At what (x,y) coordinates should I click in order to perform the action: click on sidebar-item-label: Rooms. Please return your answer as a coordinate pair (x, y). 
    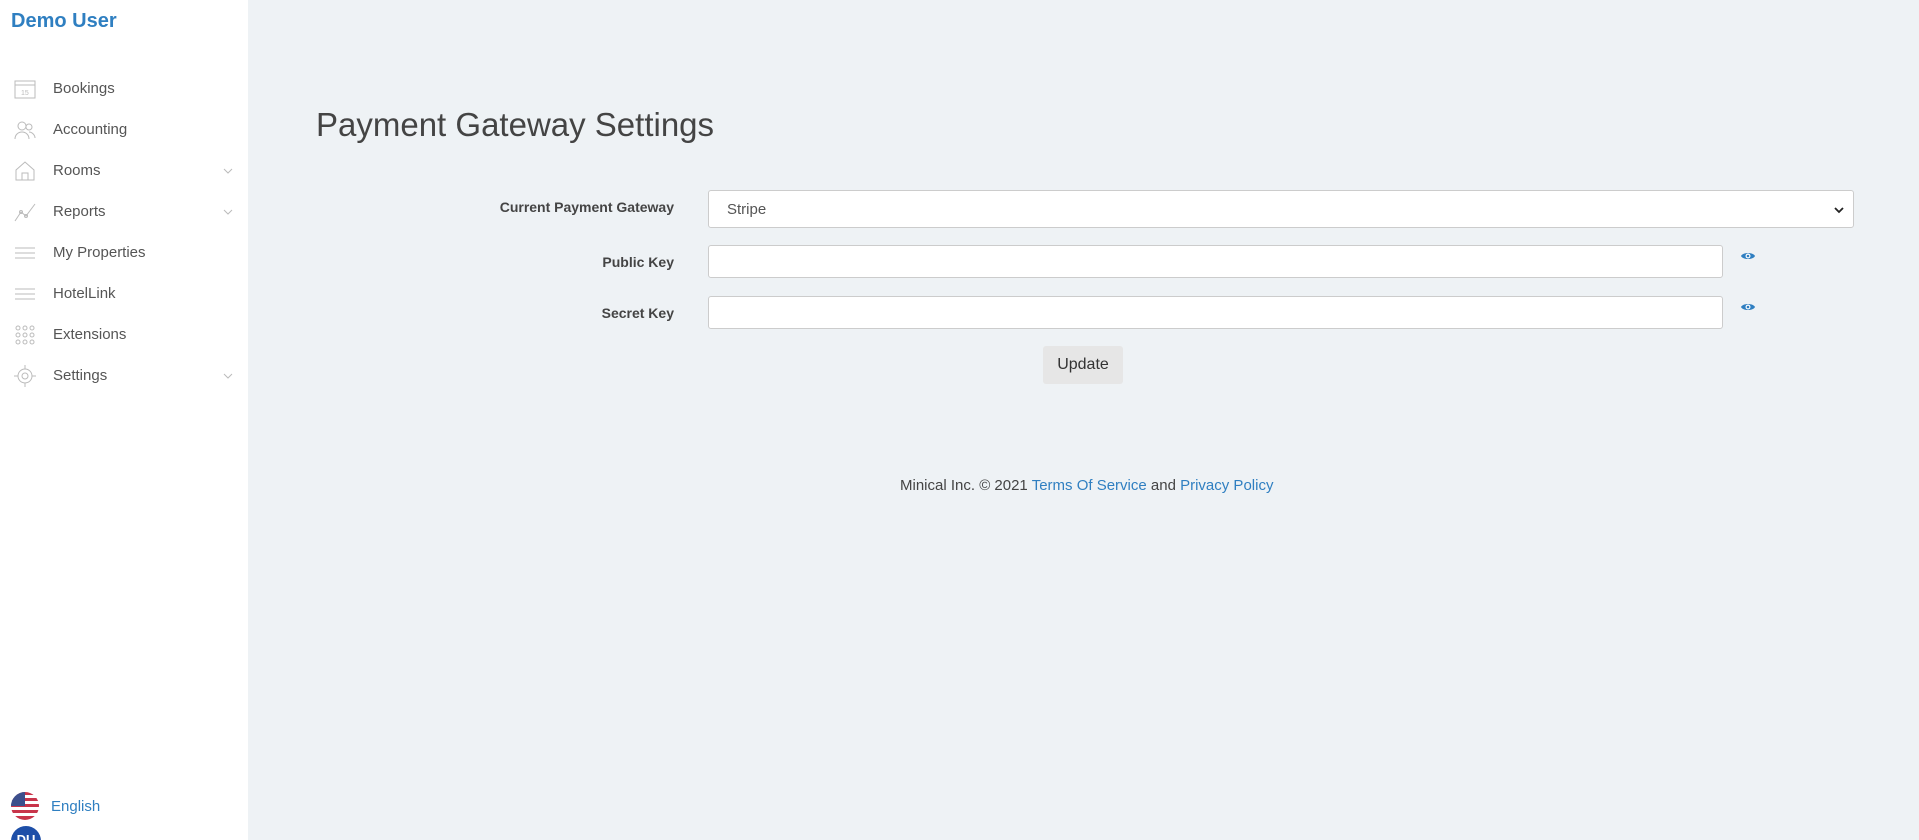
    Looking at the image, I should click on (77, 170).